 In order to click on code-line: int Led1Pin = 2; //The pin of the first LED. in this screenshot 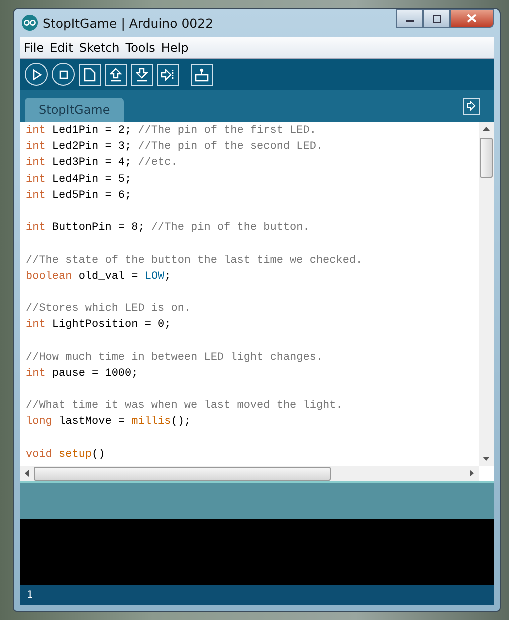, I will do `click(172, 131)`.